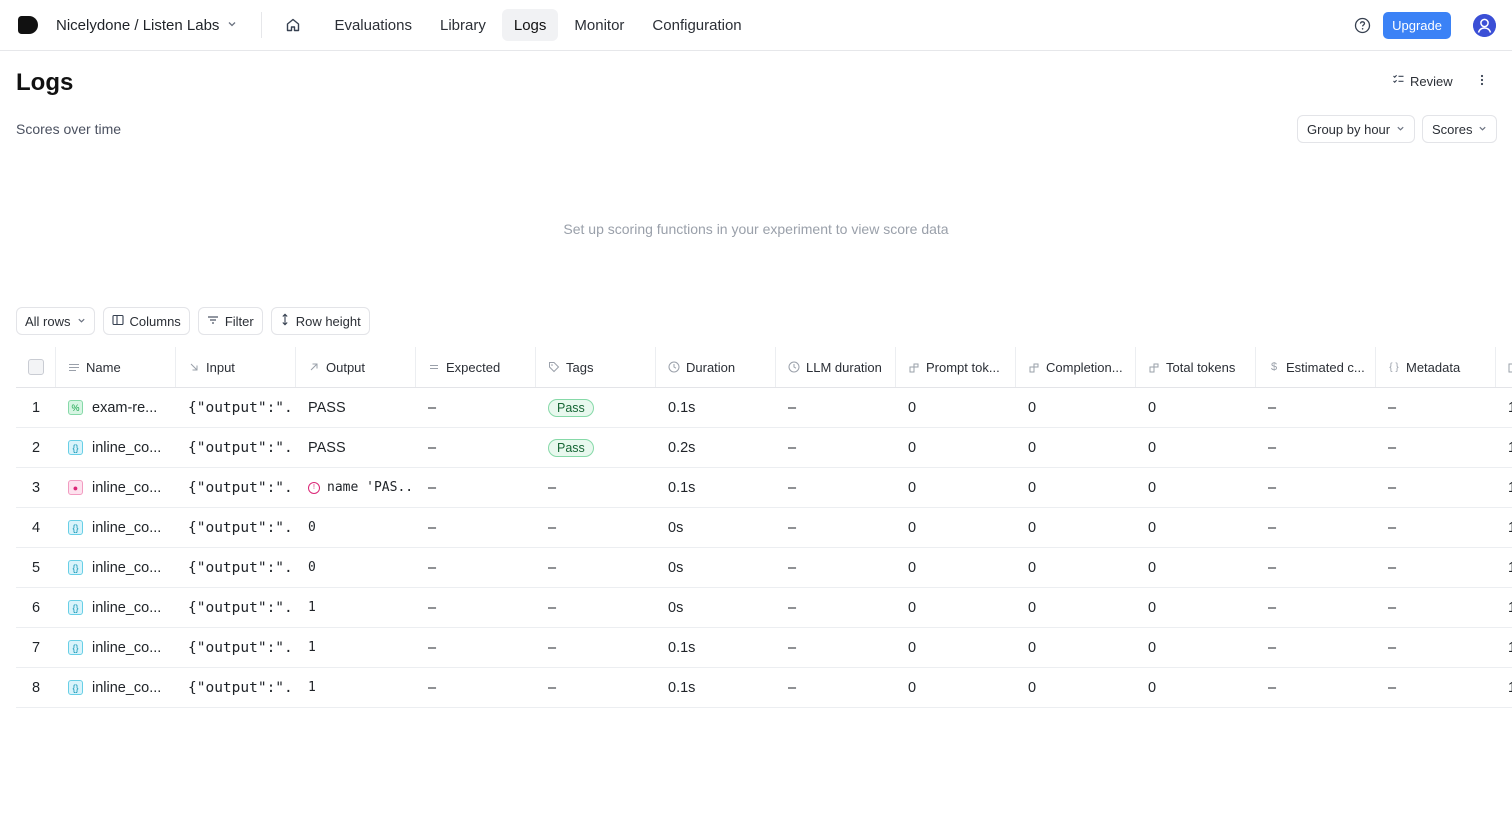 The height and width of the screenshot is (814, 1512). I want to click on cell-estimated-cost: –, so click(1272, 527).